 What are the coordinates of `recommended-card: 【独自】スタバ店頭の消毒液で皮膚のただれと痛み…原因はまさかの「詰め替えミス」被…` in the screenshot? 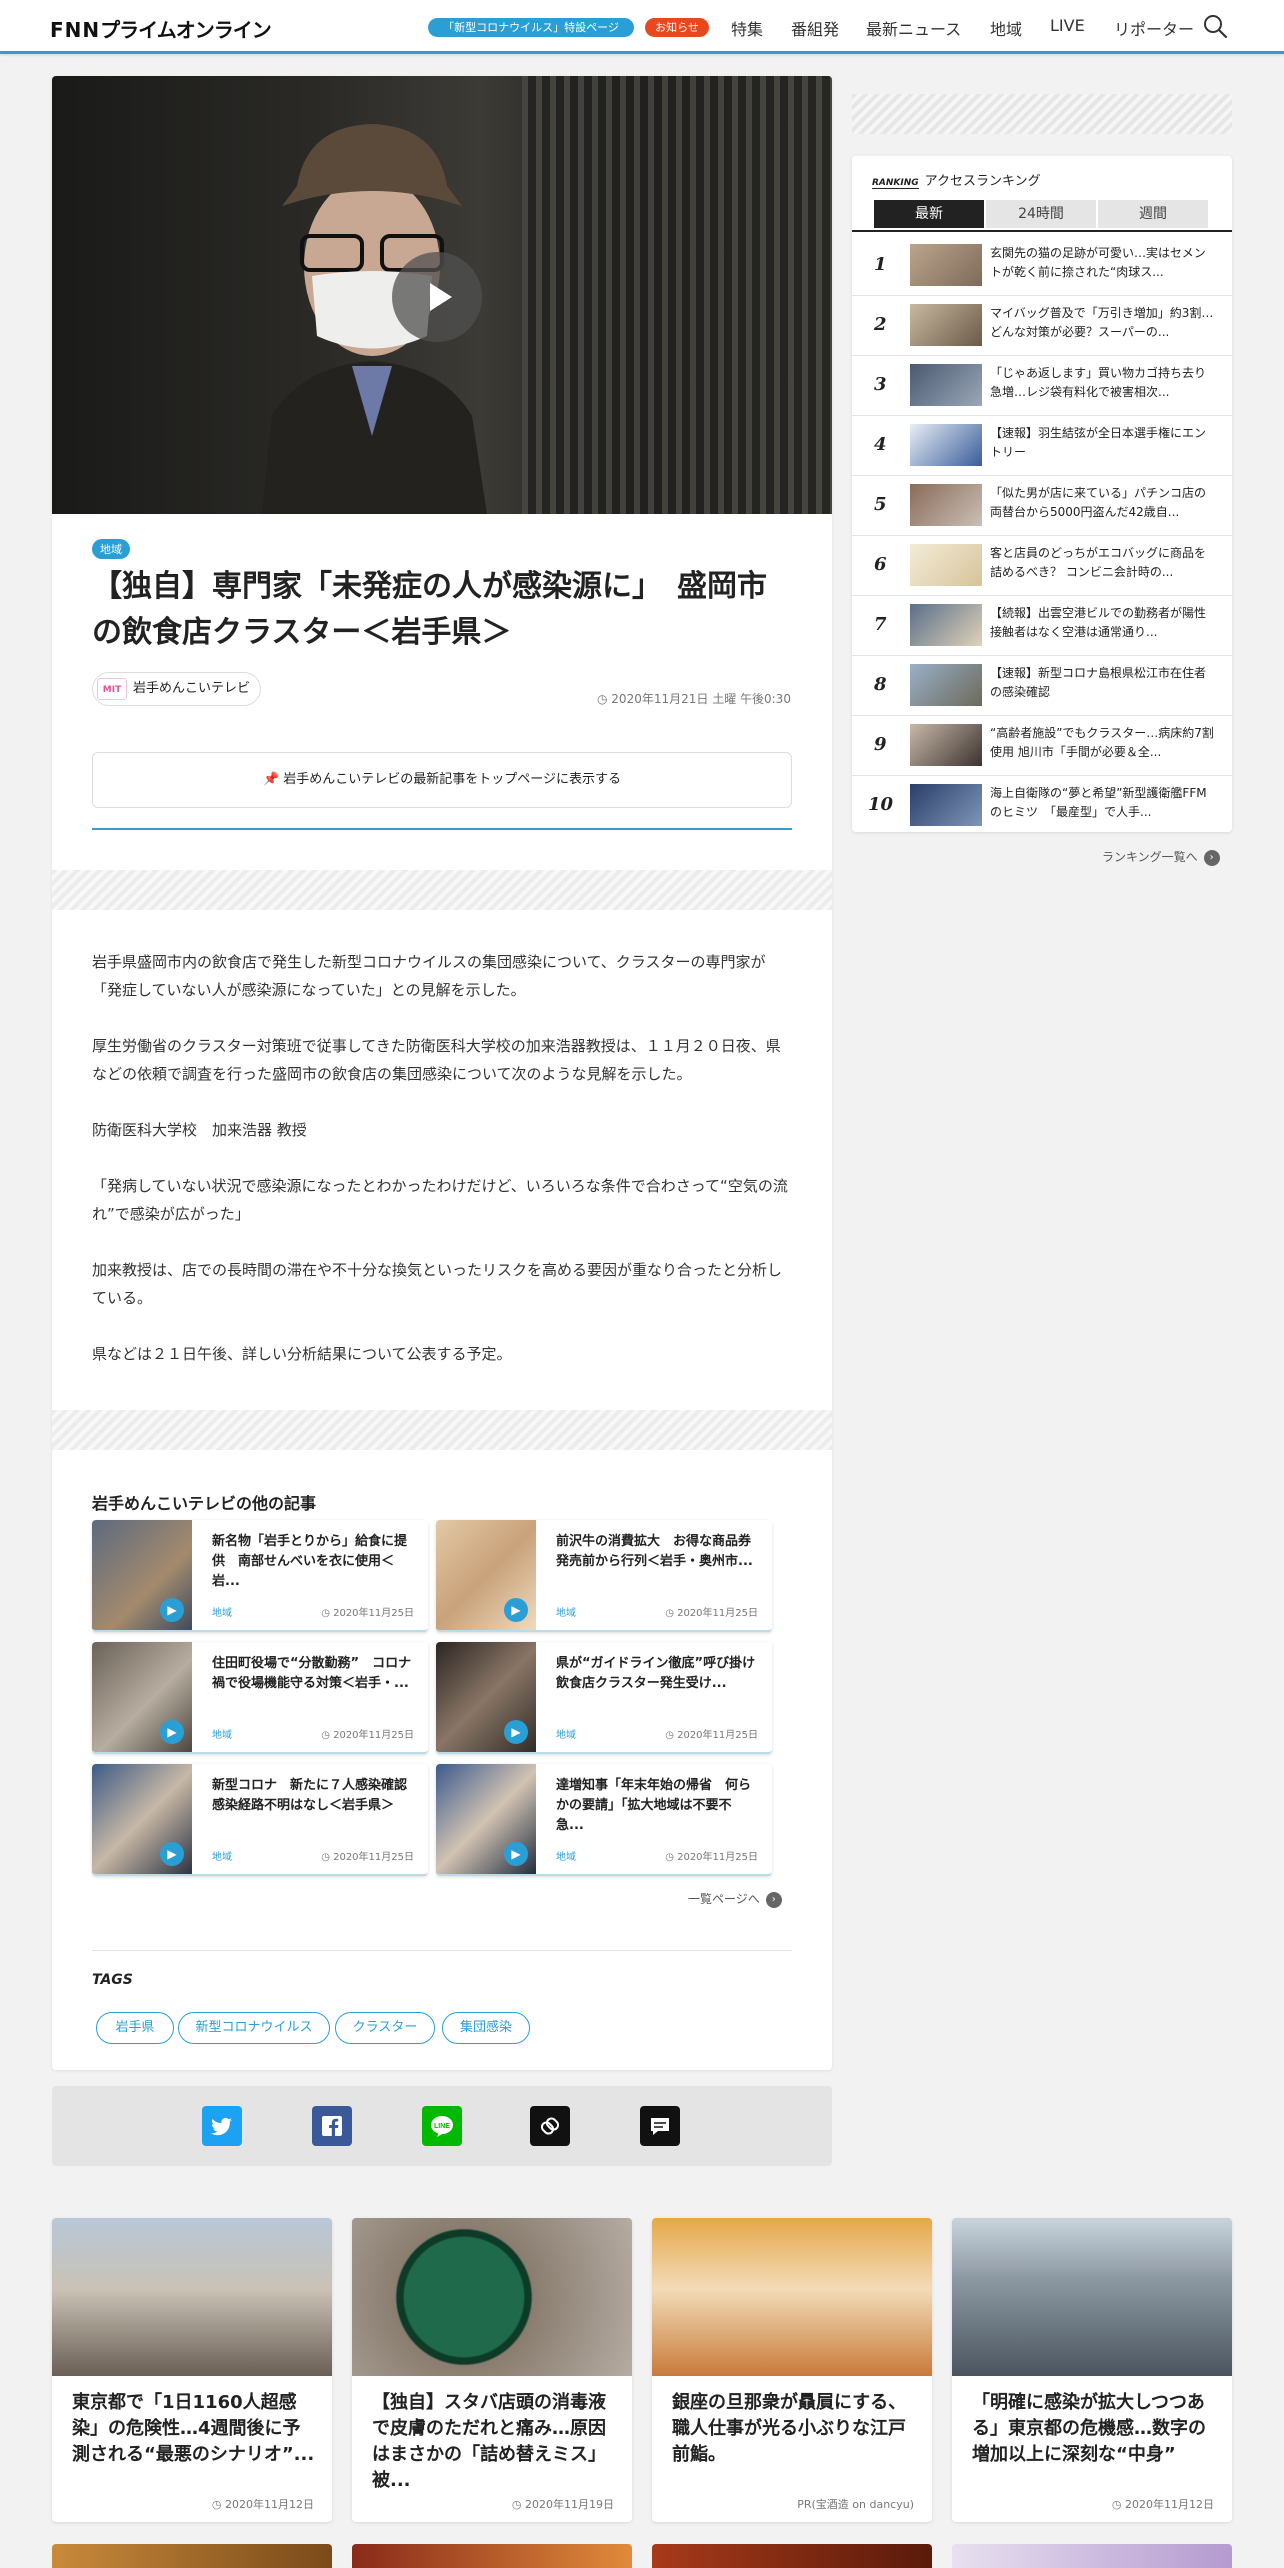 It's located at (492, 2370).